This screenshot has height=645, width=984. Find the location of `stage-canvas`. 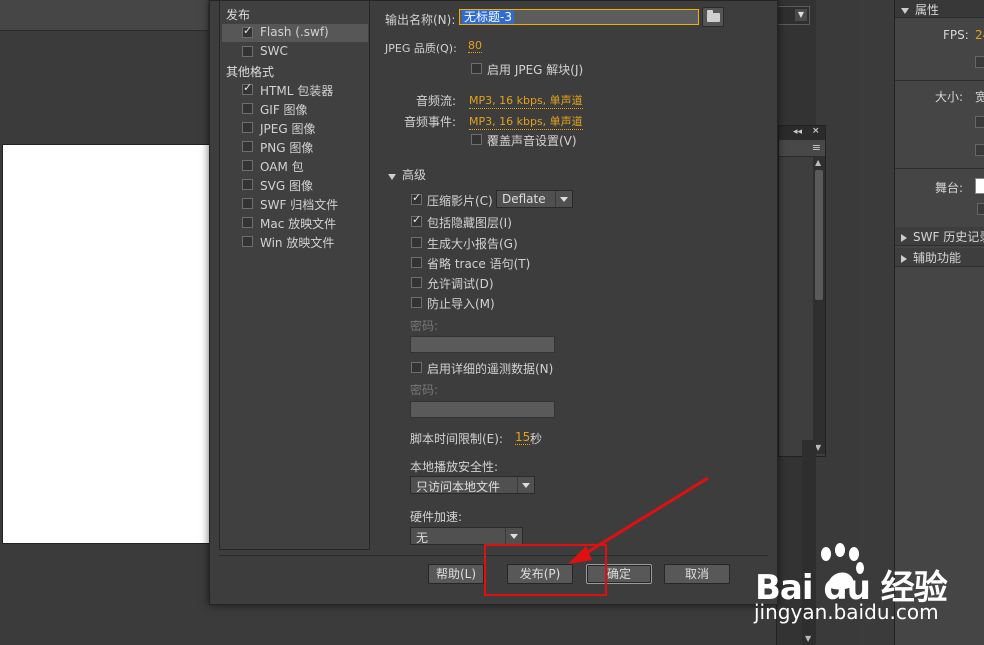

stage-canvas is located at coordinates (106, 344).